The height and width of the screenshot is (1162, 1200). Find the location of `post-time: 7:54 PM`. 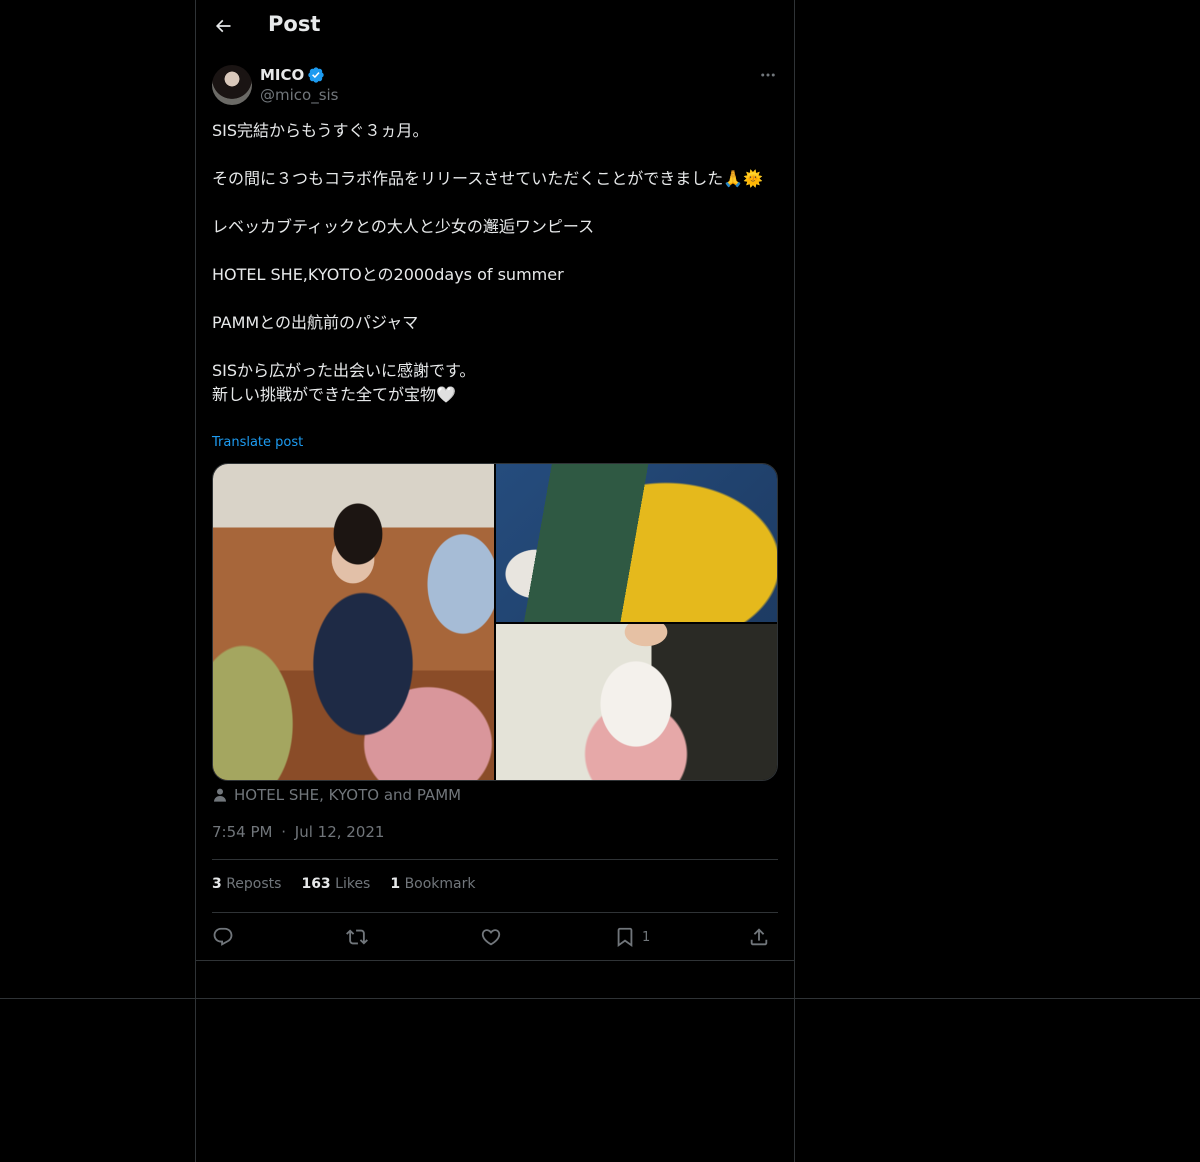

post-time: 7:54 PM is located at coordinates (242, 832).